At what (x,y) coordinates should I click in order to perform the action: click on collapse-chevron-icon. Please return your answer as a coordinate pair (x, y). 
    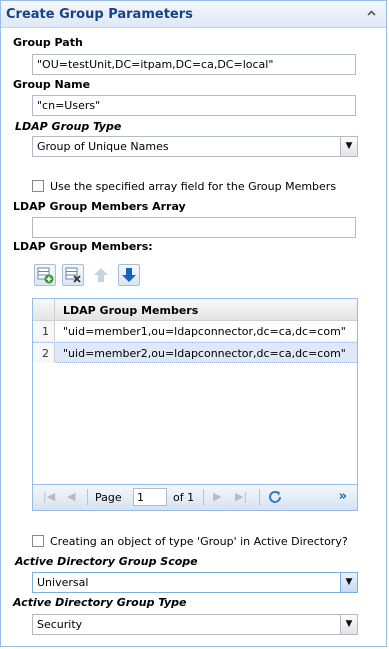
    Looking at the image, I should click on (371, 14).